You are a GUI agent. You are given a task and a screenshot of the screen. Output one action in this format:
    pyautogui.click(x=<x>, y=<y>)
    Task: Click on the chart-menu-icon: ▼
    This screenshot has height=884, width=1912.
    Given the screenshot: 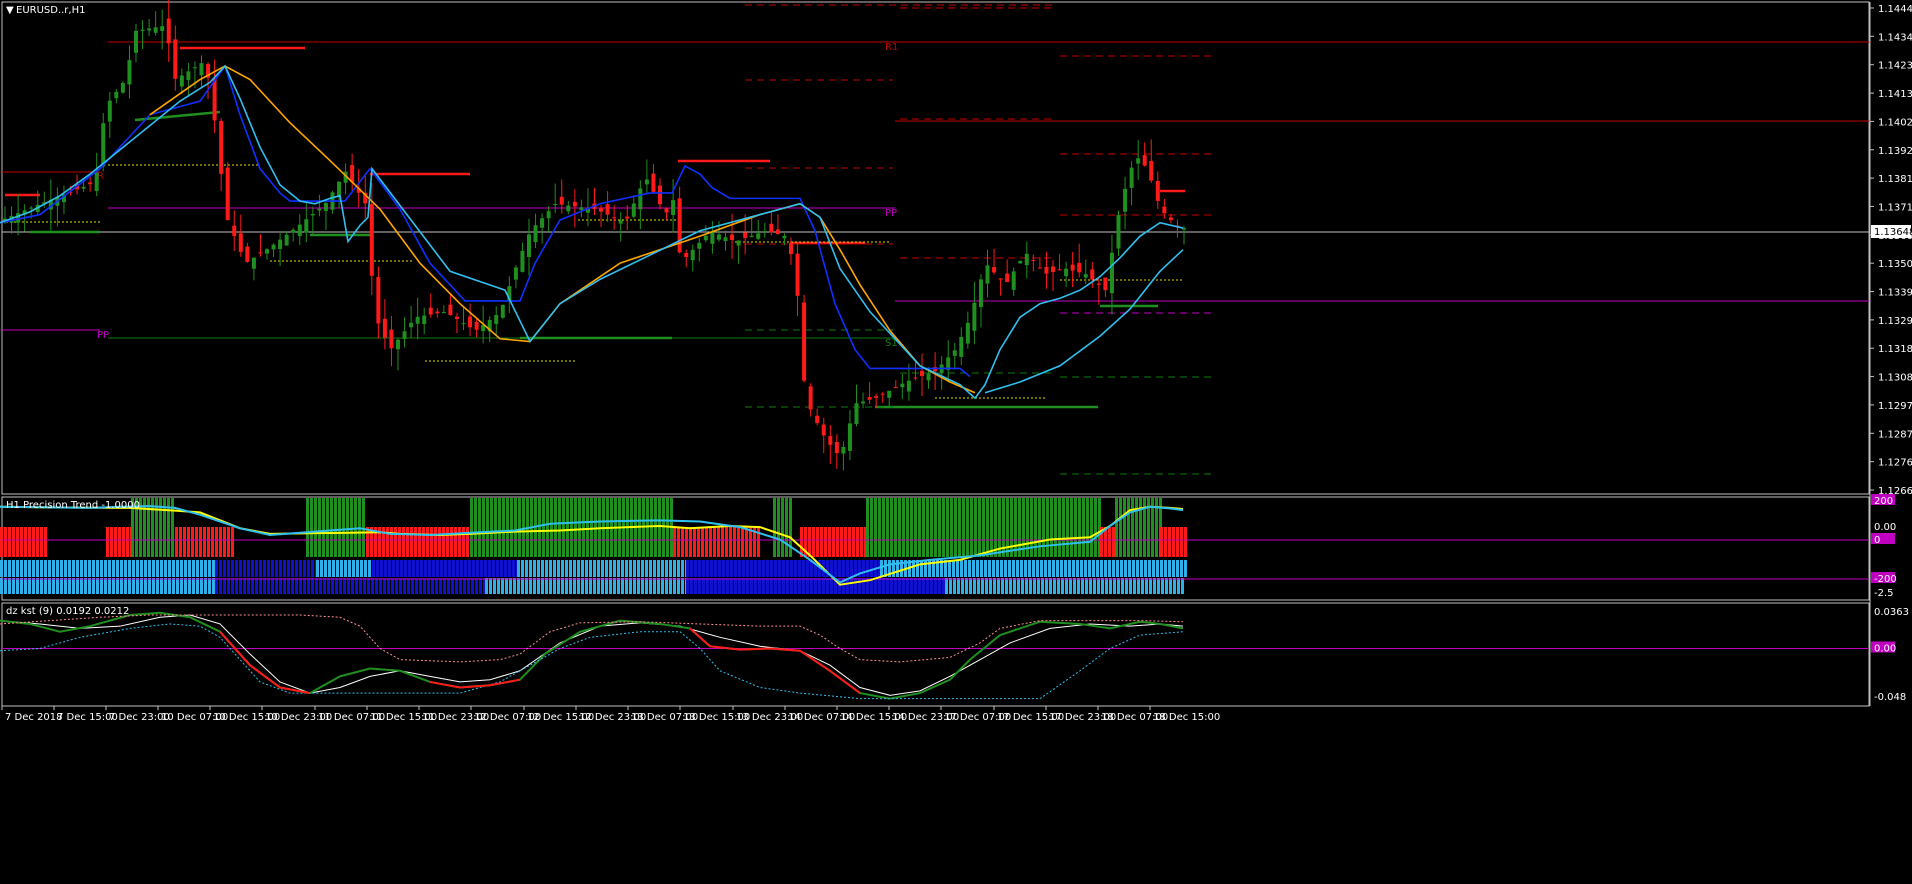 What is the action you would take?
    pyautogui.click(x=10, y=10)
    